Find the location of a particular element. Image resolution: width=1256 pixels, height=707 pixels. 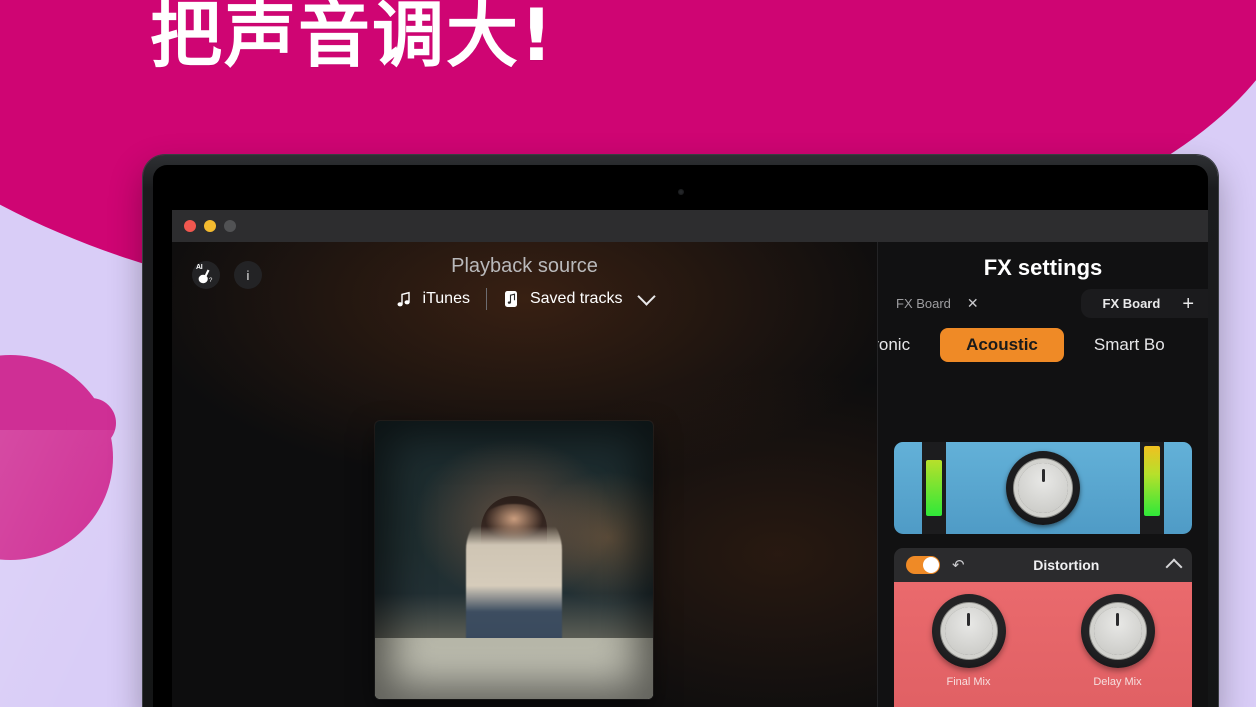

add-fx-board-button: FX Board + is located at coordinates (1144, 303).